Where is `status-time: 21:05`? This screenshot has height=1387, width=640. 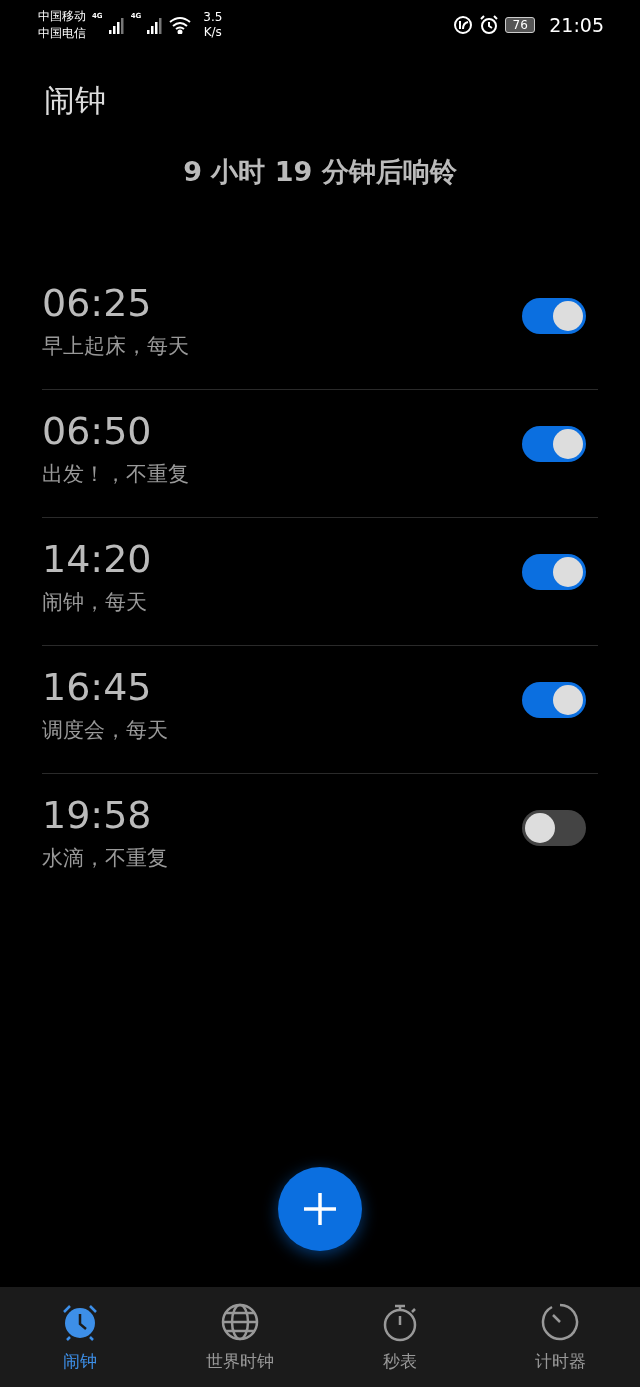
status-time: 21:05 is located at coordinates (576, 25).